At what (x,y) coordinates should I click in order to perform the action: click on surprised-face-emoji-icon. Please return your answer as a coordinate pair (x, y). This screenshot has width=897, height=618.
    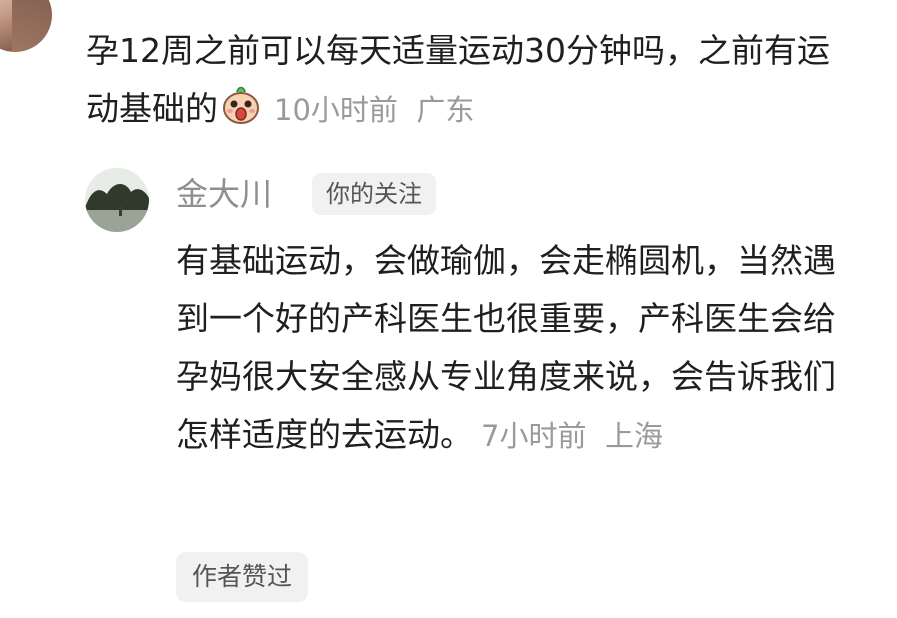
    Looking at the image, I should click on (241, 105).